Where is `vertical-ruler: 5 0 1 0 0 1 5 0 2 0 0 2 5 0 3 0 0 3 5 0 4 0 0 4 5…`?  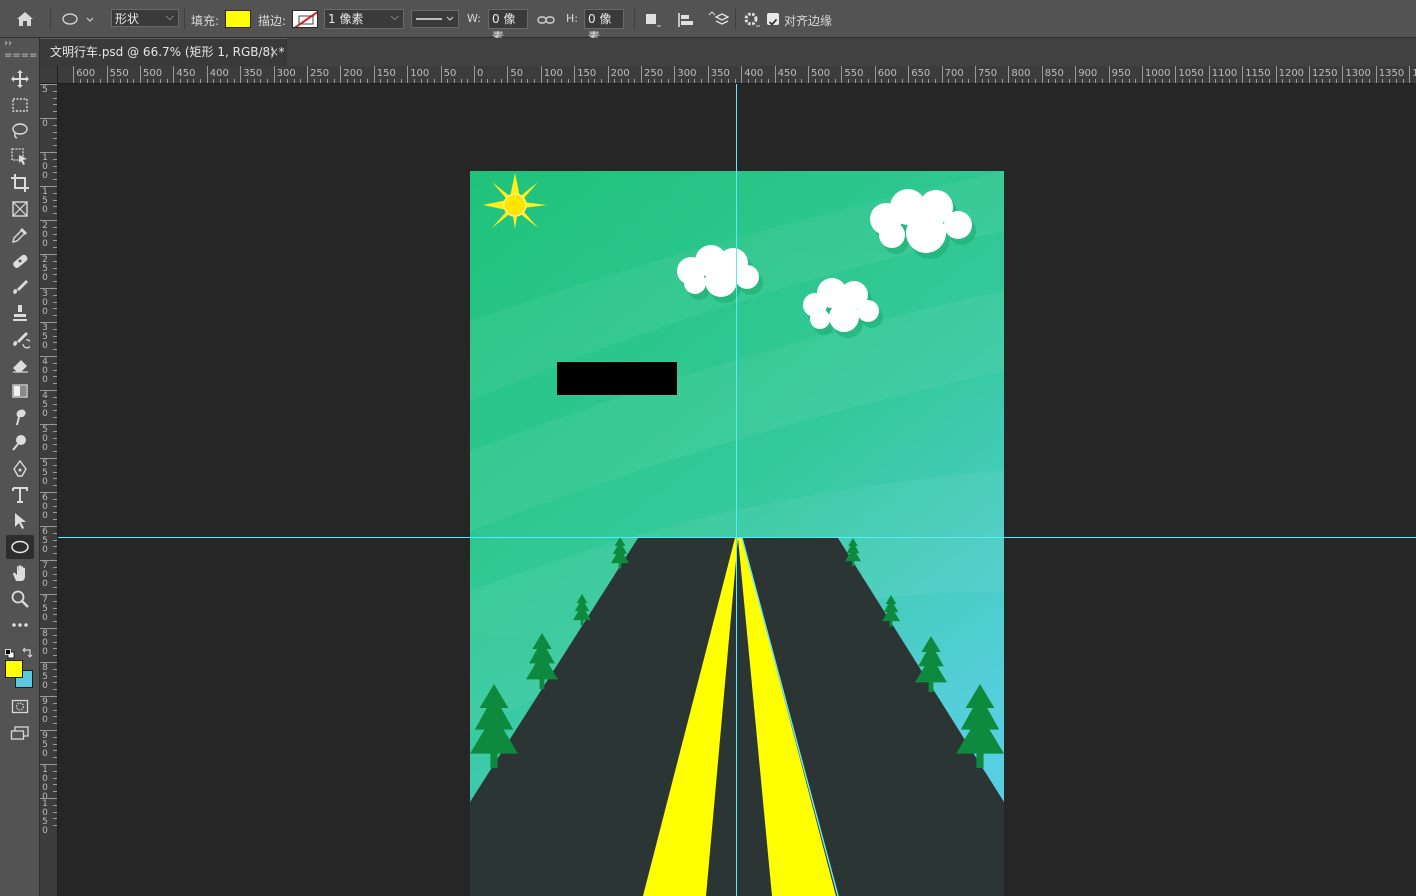 vertical-ruler: 5 0 1 0 0 1 5 0 2 0 0 2 5 0 3 0 0 3 5 0 4 0 0 4 5… is located at coordinates (49, 490).